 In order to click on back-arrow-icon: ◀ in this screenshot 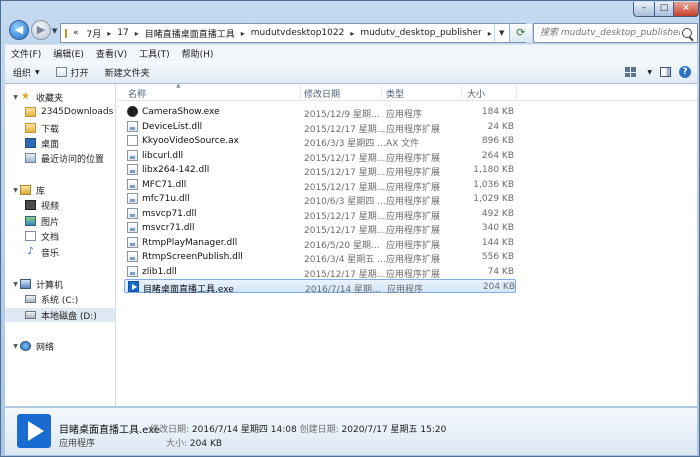, I will do `click(19, 29)`.